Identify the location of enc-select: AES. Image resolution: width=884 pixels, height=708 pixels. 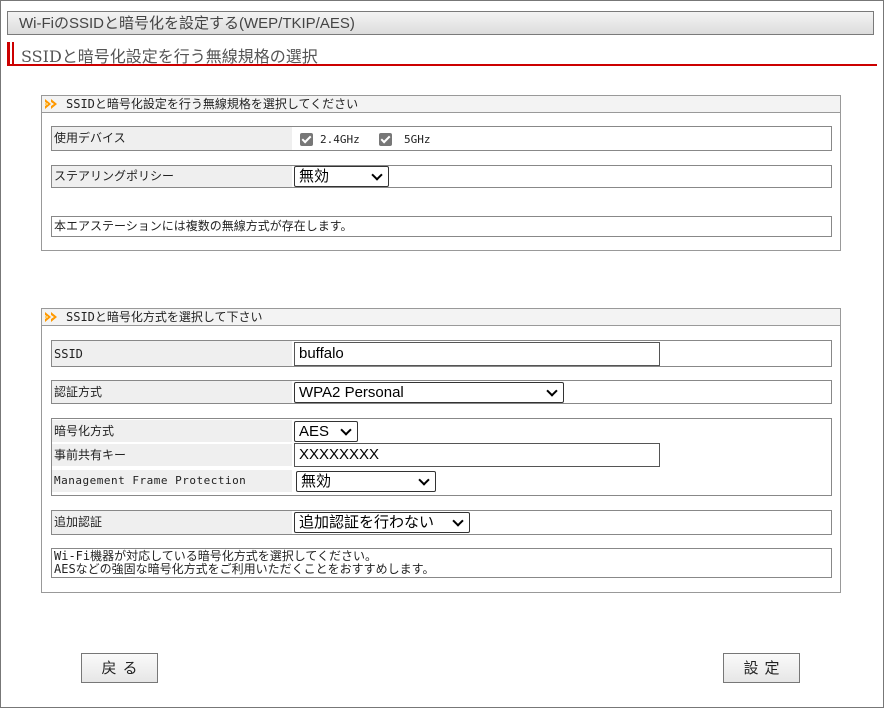
(326, 431).